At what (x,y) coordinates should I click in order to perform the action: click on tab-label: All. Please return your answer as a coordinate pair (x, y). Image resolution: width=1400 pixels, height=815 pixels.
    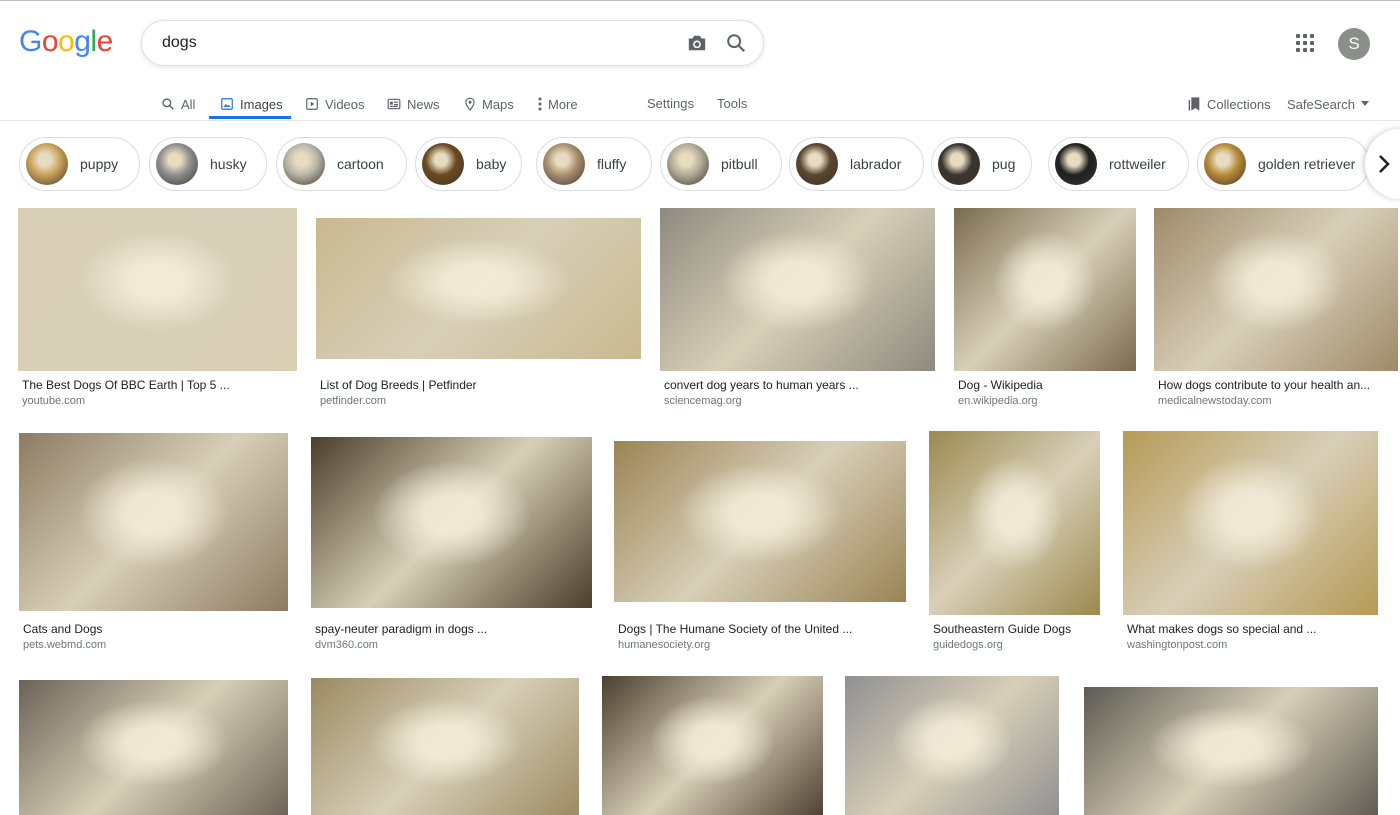
    Looking at the image, I should click on (188, 104).